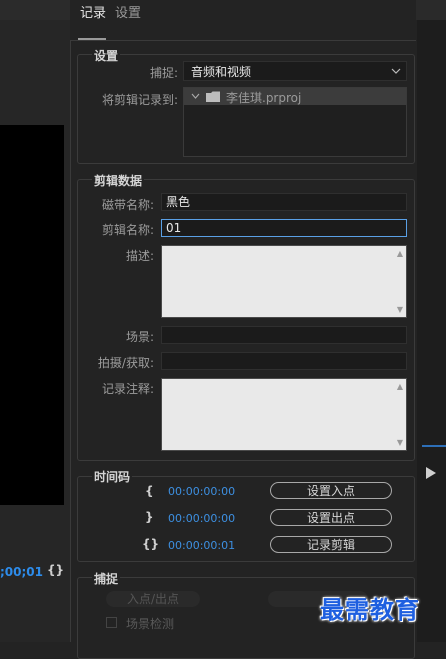 The image size is (446, 659). Describe the element at coordinates (370, 610) in the screenshot. I see `watermark-logo: 最需教育` at that location.